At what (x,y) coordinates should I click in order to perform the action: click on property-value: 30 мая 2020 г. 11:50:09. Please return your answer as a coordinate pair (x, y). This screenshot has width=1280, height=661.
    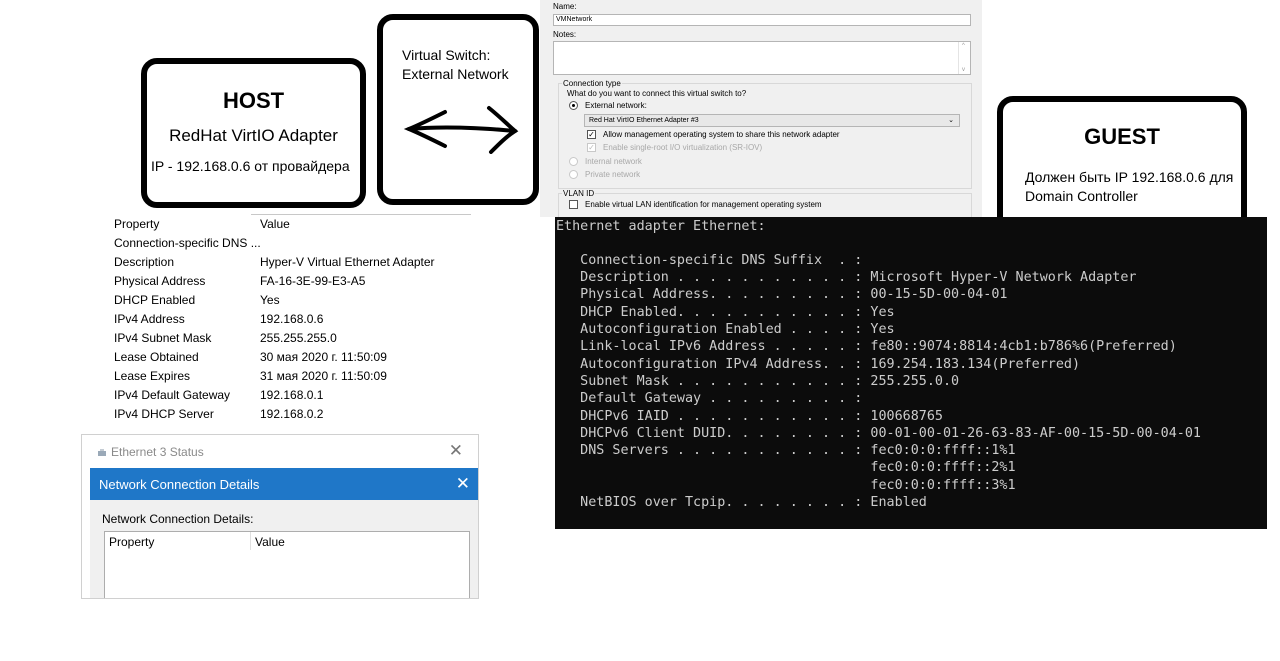
    Looking at the image, I should click on (323, 357).